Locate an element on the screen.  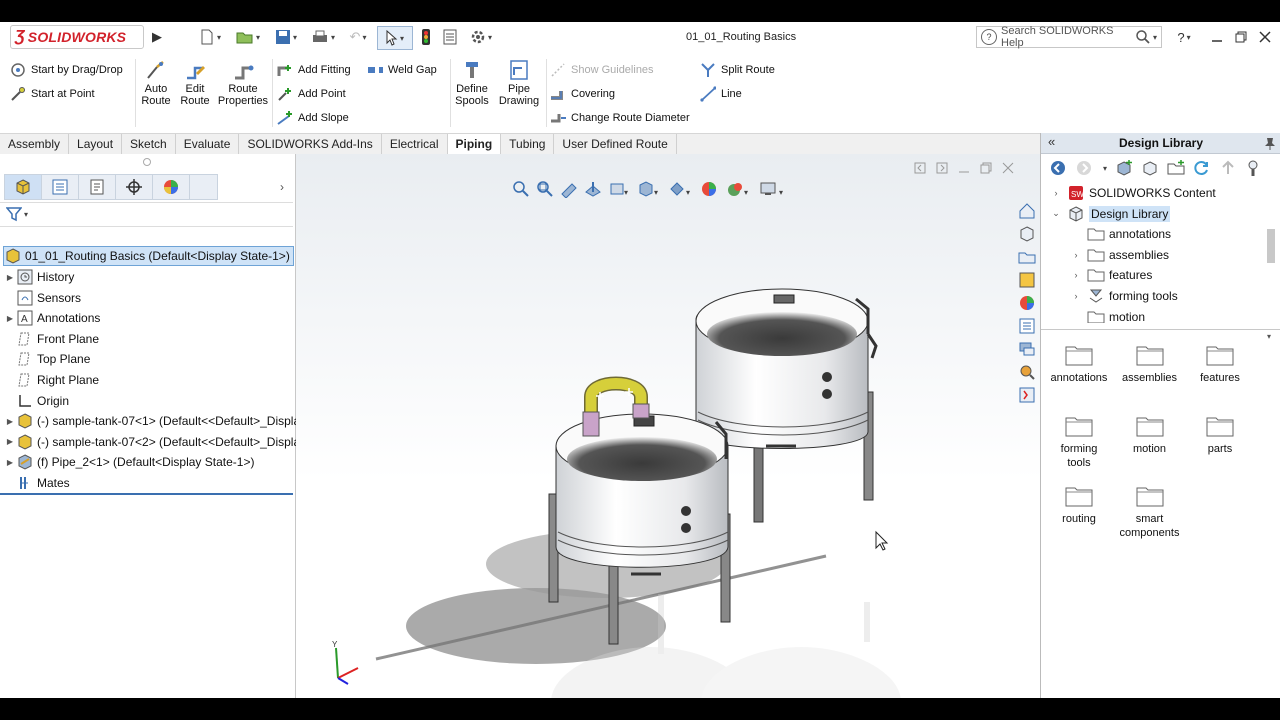
tree-item-right-plane: Right Plane is located at coordinates (49, 380).